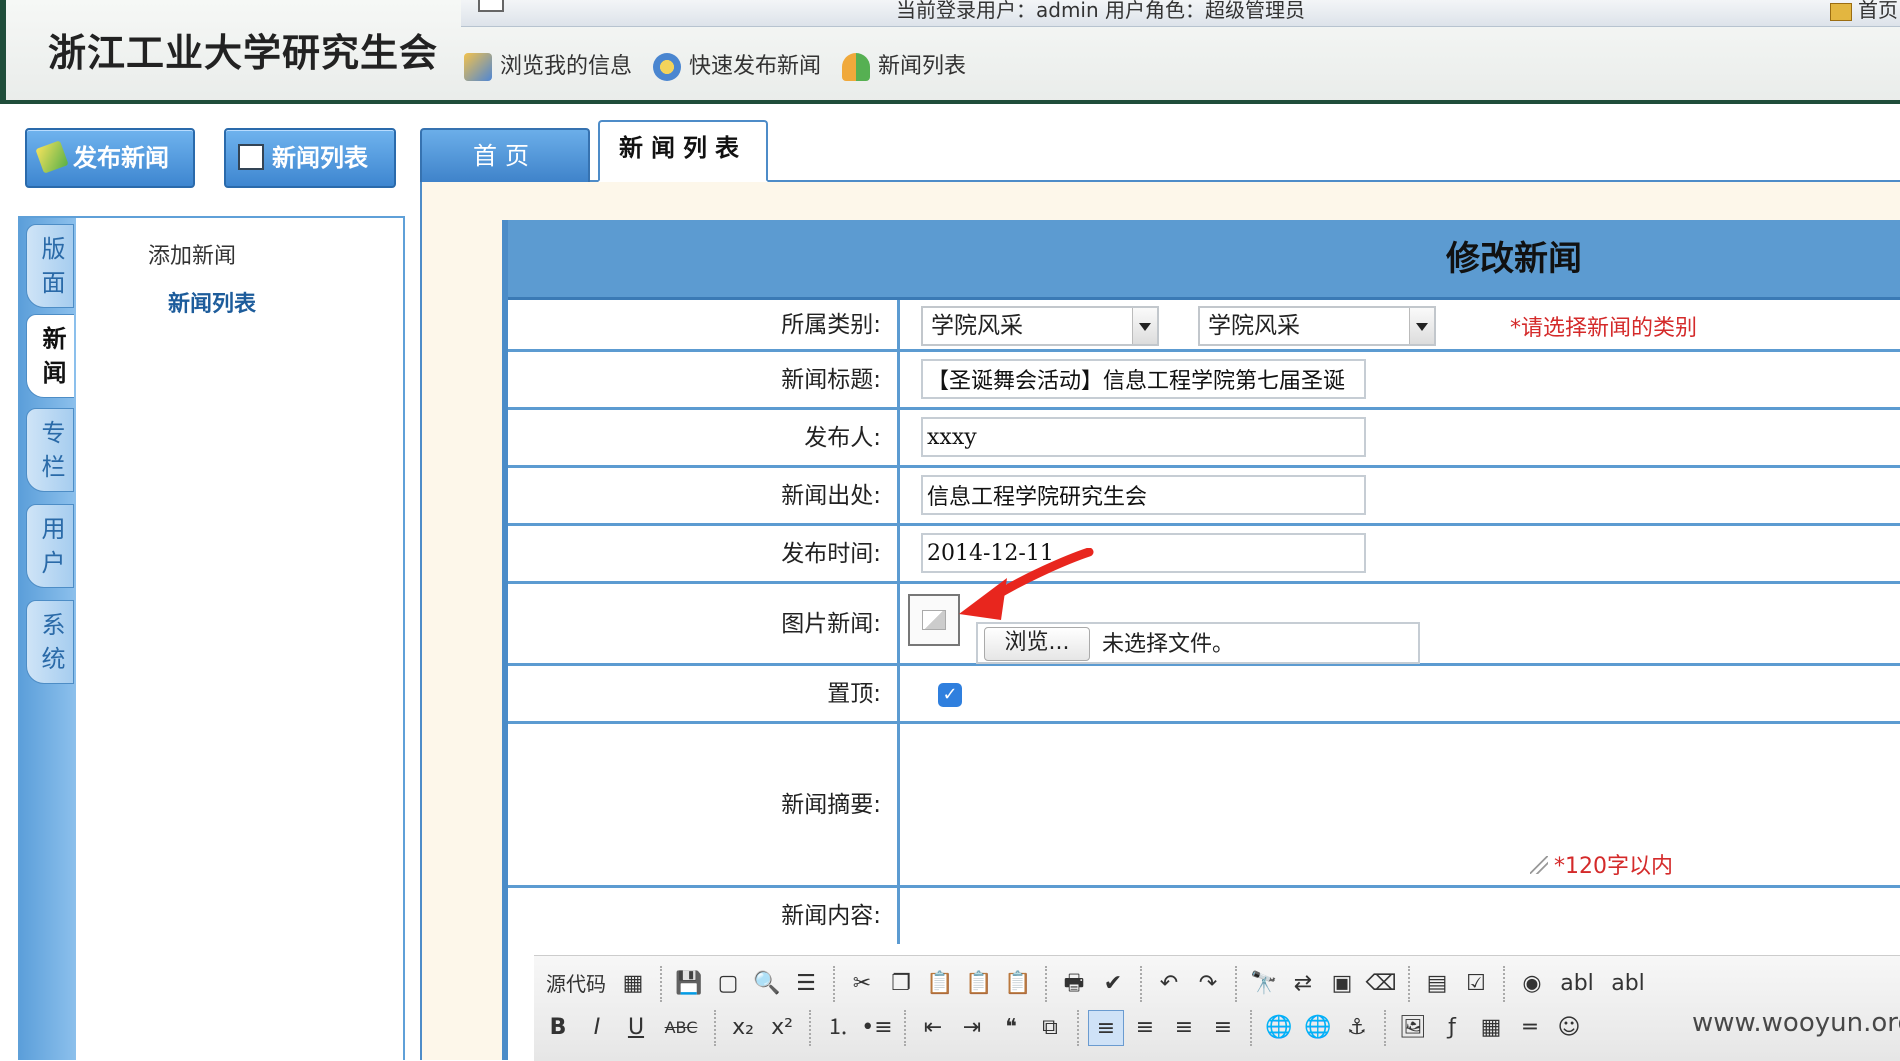  Describe the element at coordinates (1145, 1028) in the screenshot. I see `align-center-button: ≡` at that location.